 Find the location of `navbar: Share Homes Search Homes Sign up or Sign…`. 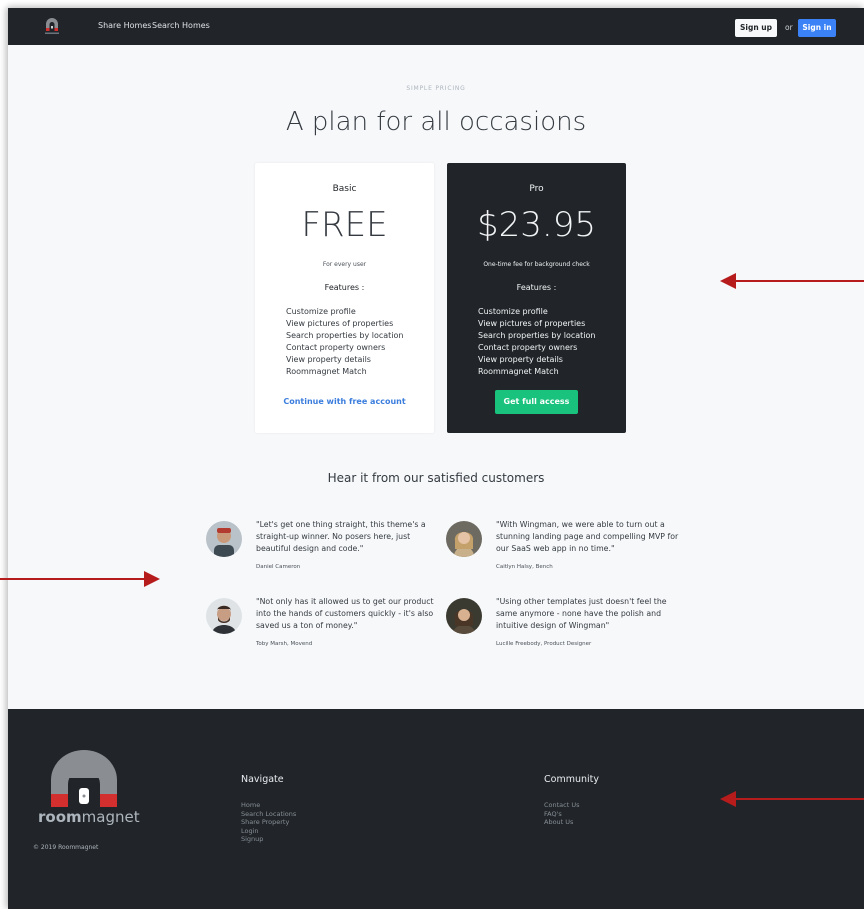

navbar: Share Homes Search Homes Sign up or Sign… is located at coordinates (436, 26).